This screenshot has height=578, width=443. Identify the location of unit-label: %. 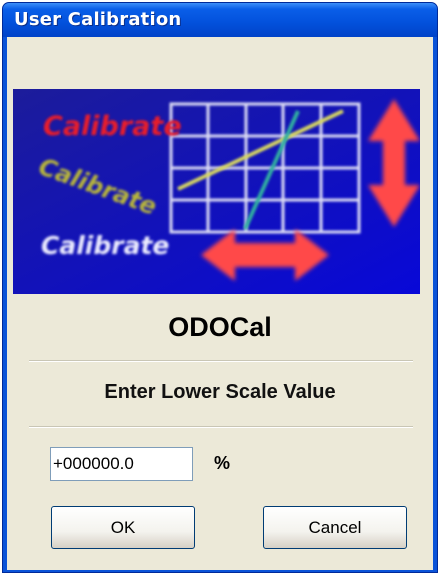
(222, 463).